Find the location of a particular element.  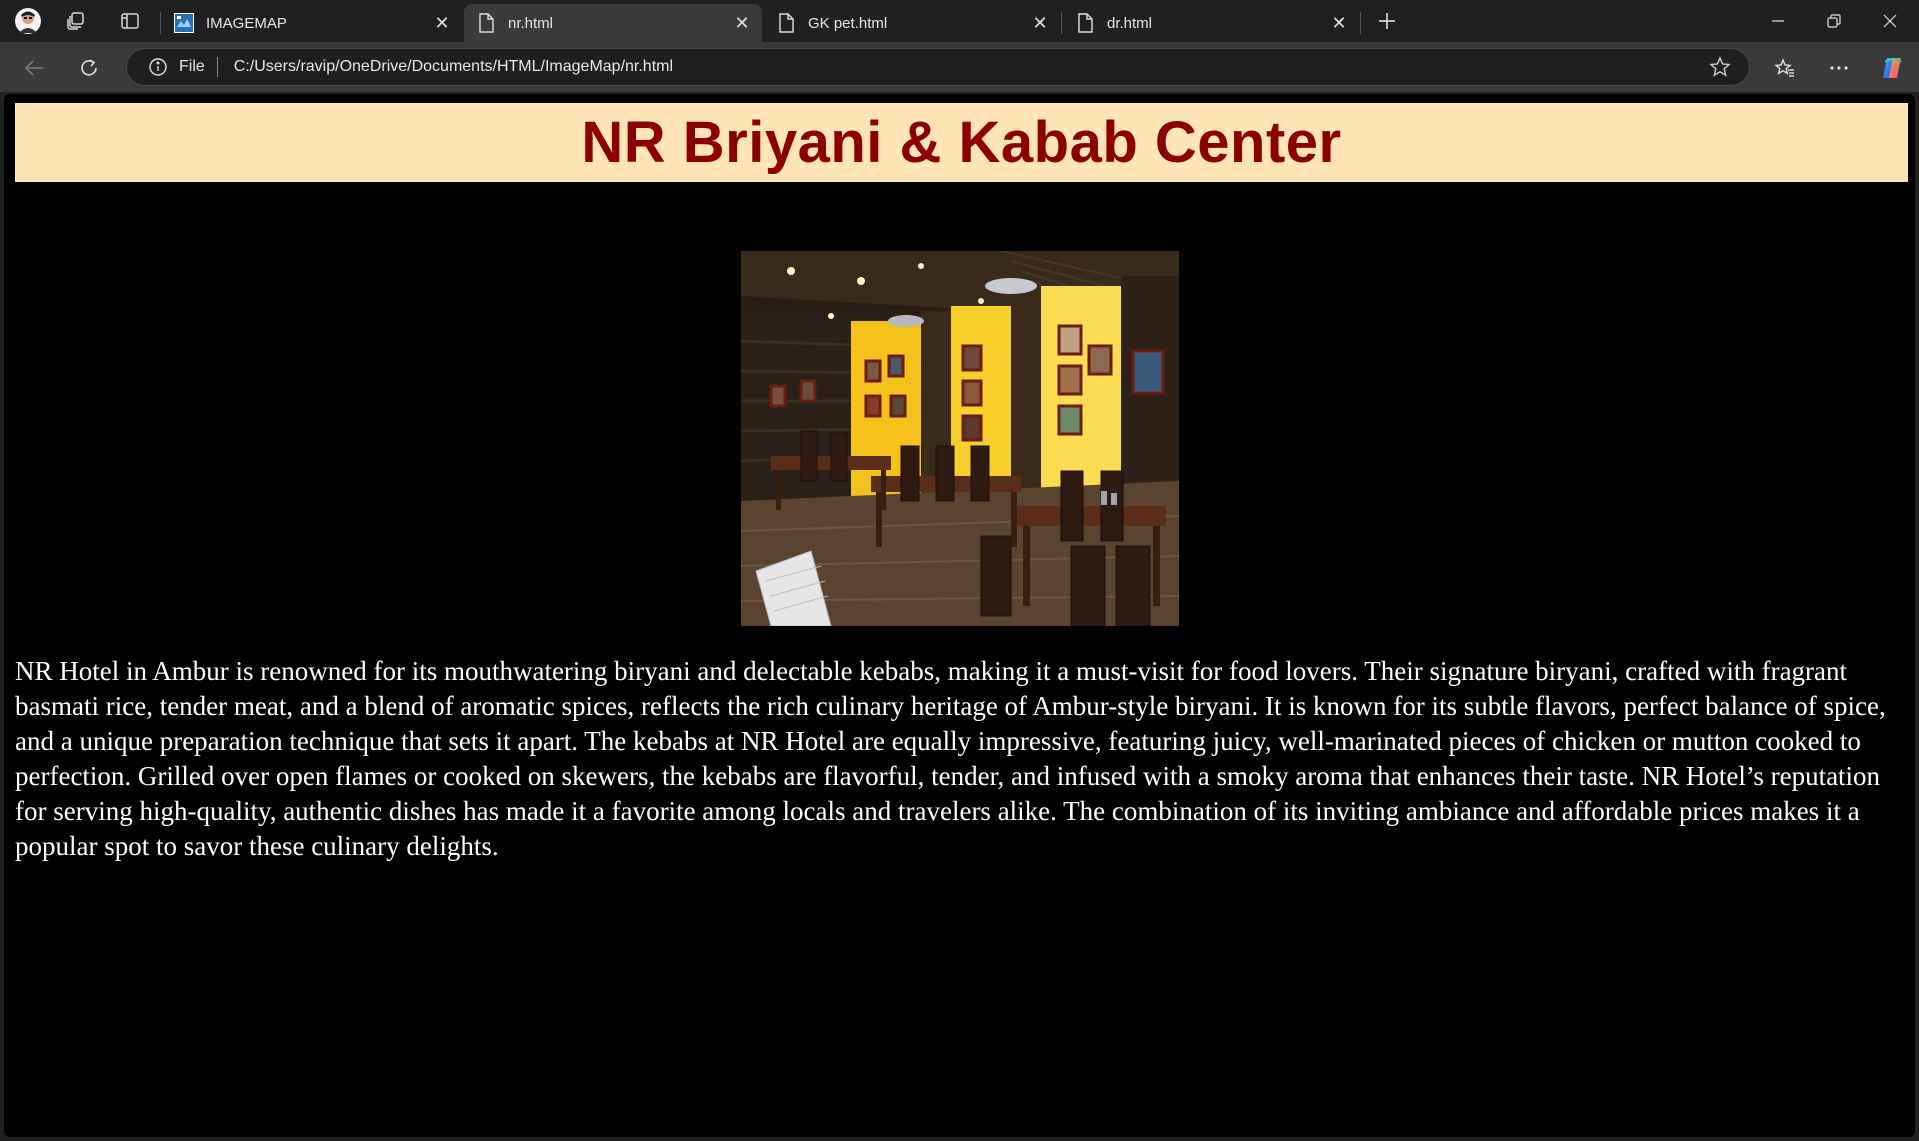

profile-avatar-icon is located at coordinates (28, 21).